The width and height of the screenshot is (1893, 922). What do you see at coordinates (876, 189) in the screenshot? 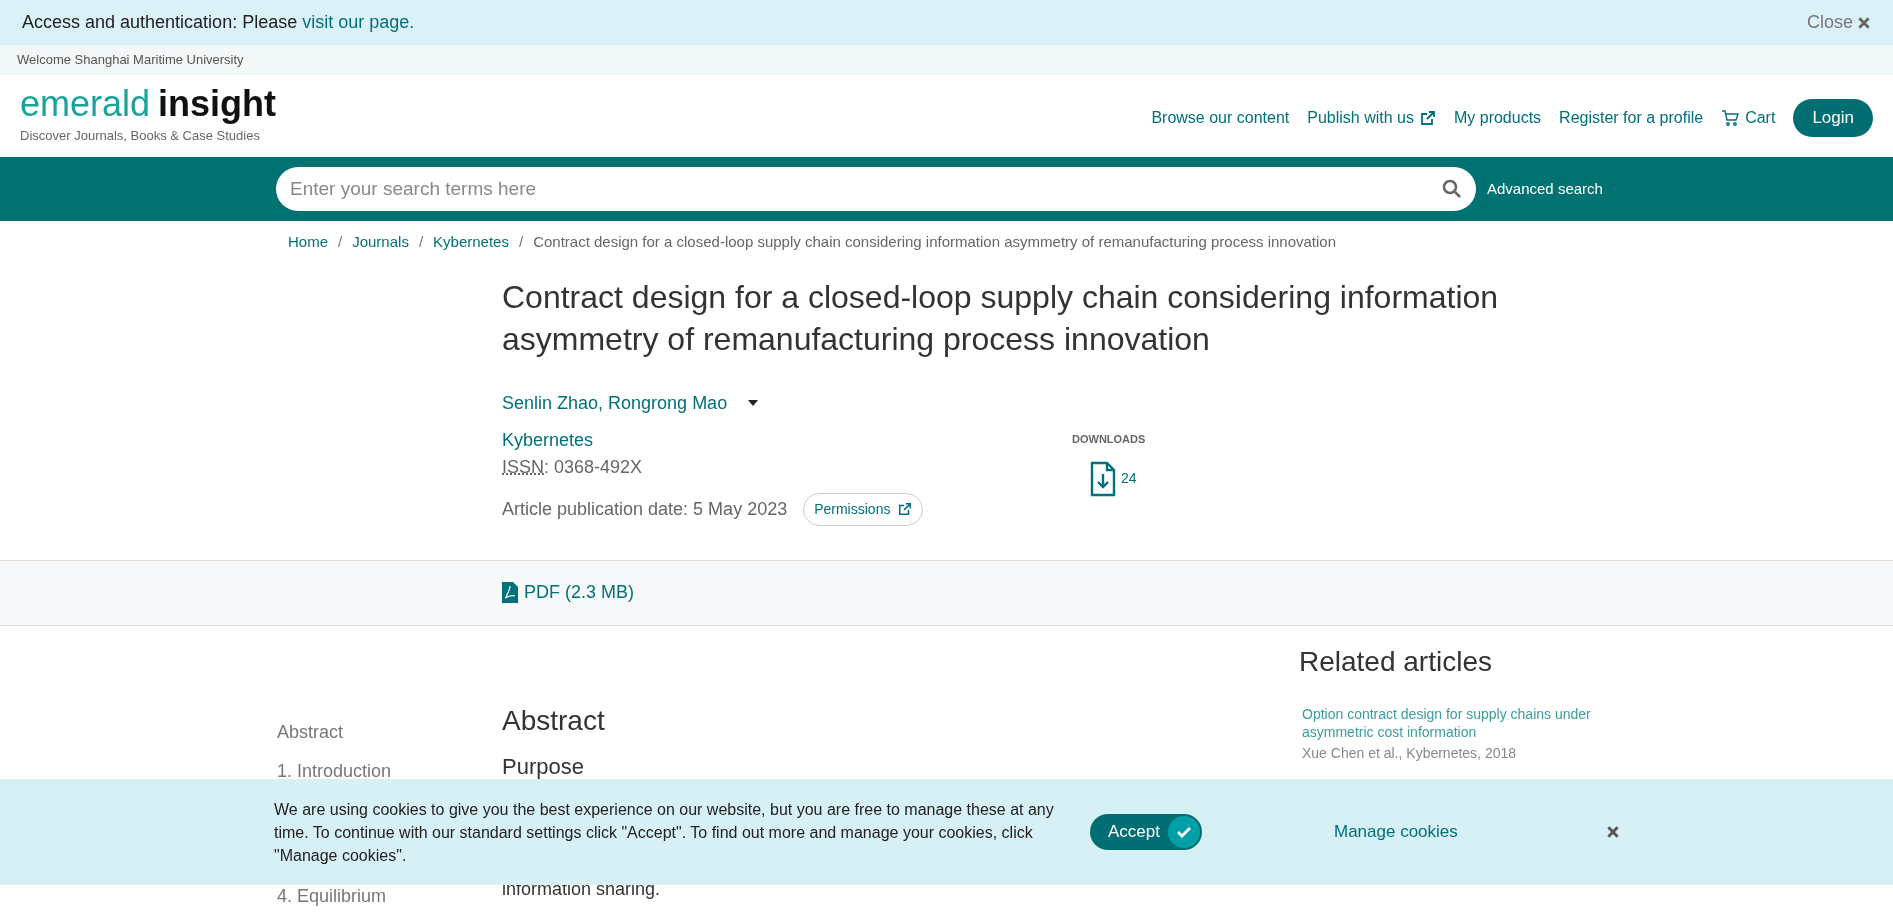
I see `search-field: Enter your search terms here` at bounding box center [876, 189].